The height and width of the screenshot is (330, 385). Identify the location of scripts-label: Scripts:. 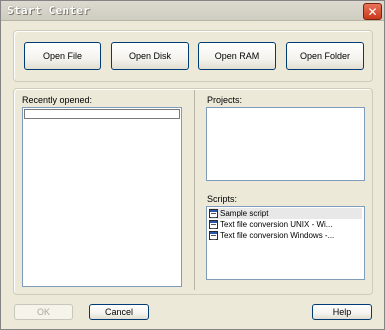
(222, 199).